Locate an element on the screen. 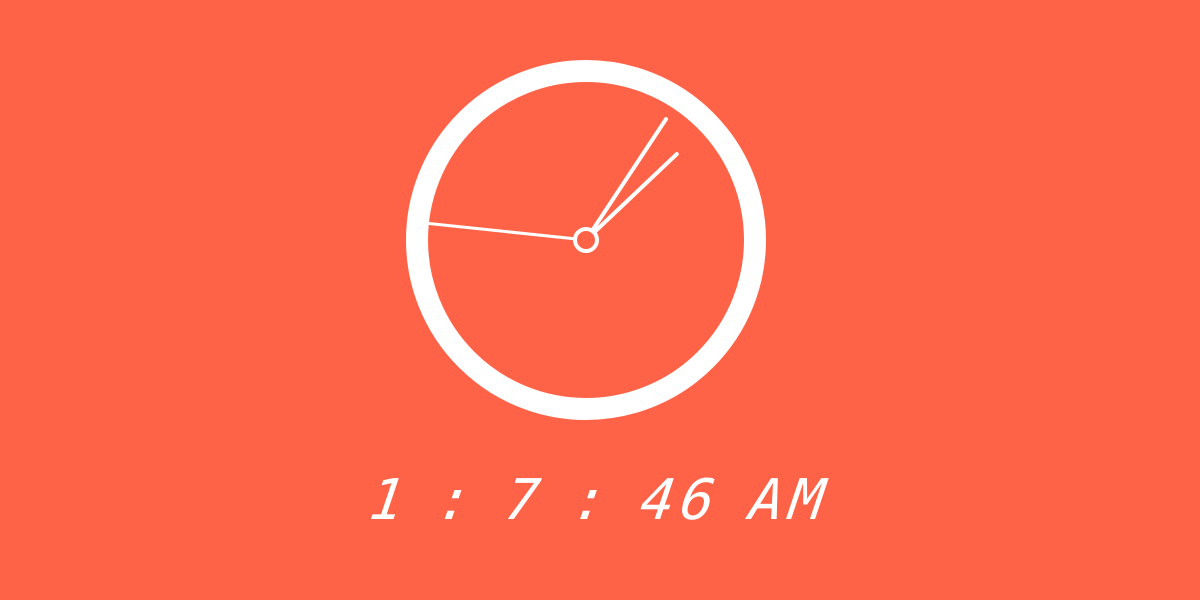 The image size is (1200, 600). digital-seconds: 46 is located at coordinates (681, 500).